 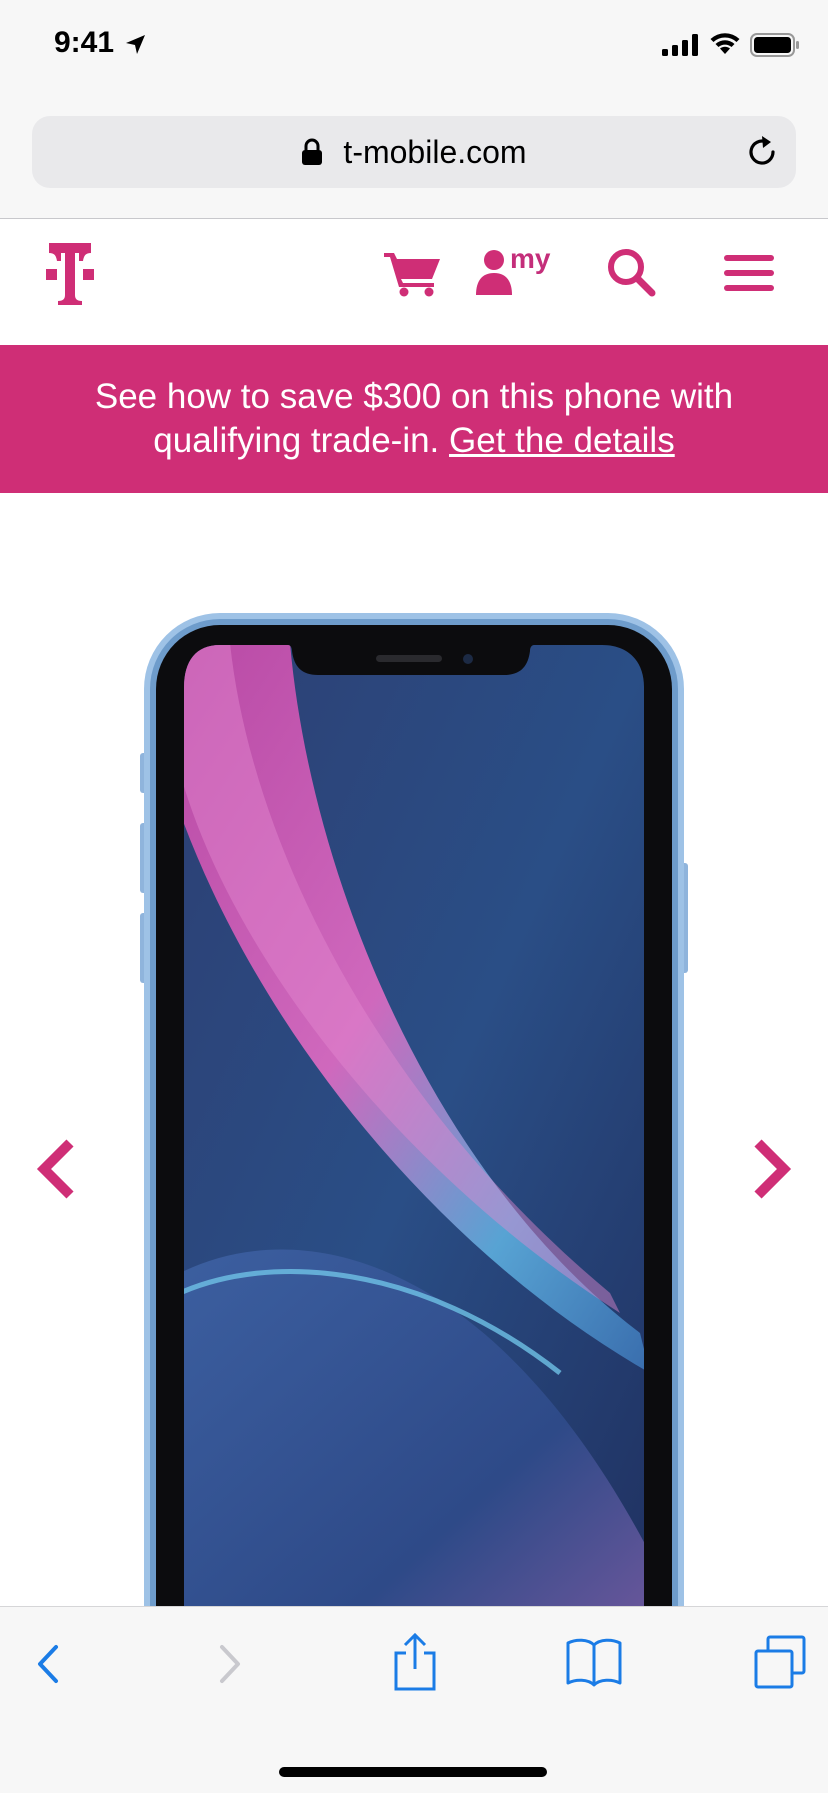 What do you see at coordinates (415, 1662) in the screenshot?
I see `share-icon` at bounding box center [415, 1662].